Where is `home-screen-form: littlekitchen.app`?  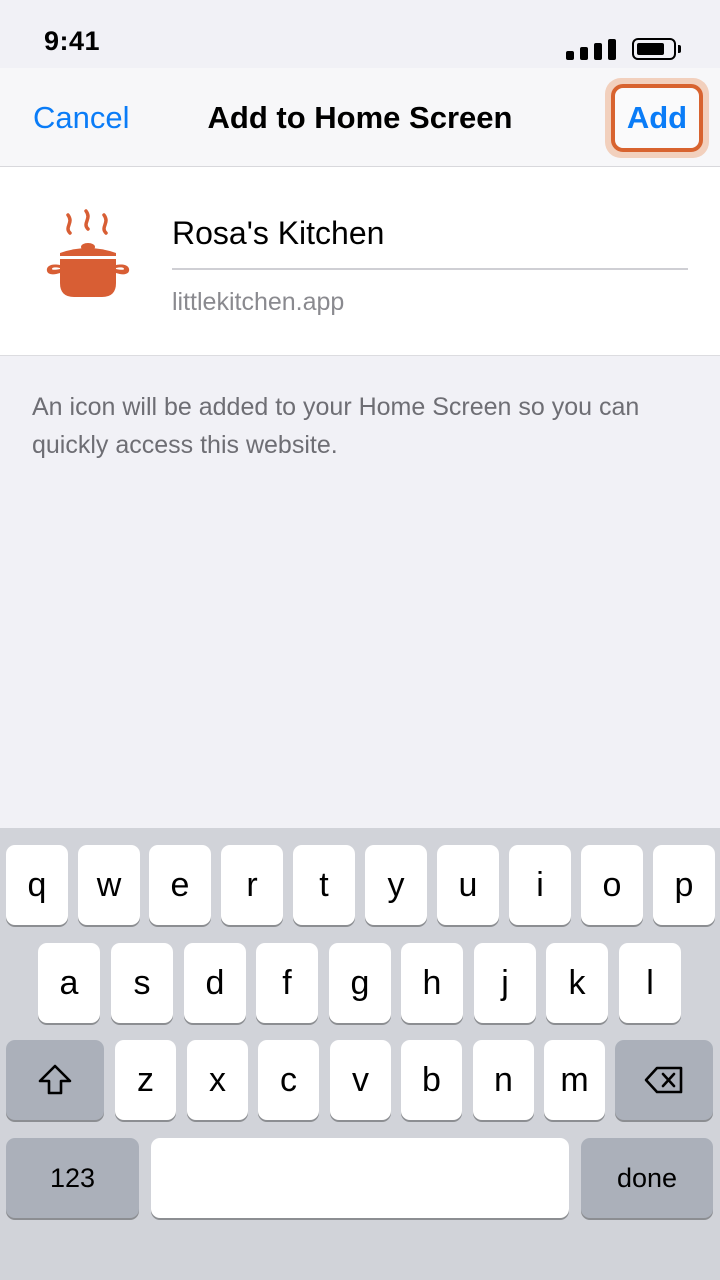
home-screen-form: littlekitchen.app is located at coordinates (360, 261).